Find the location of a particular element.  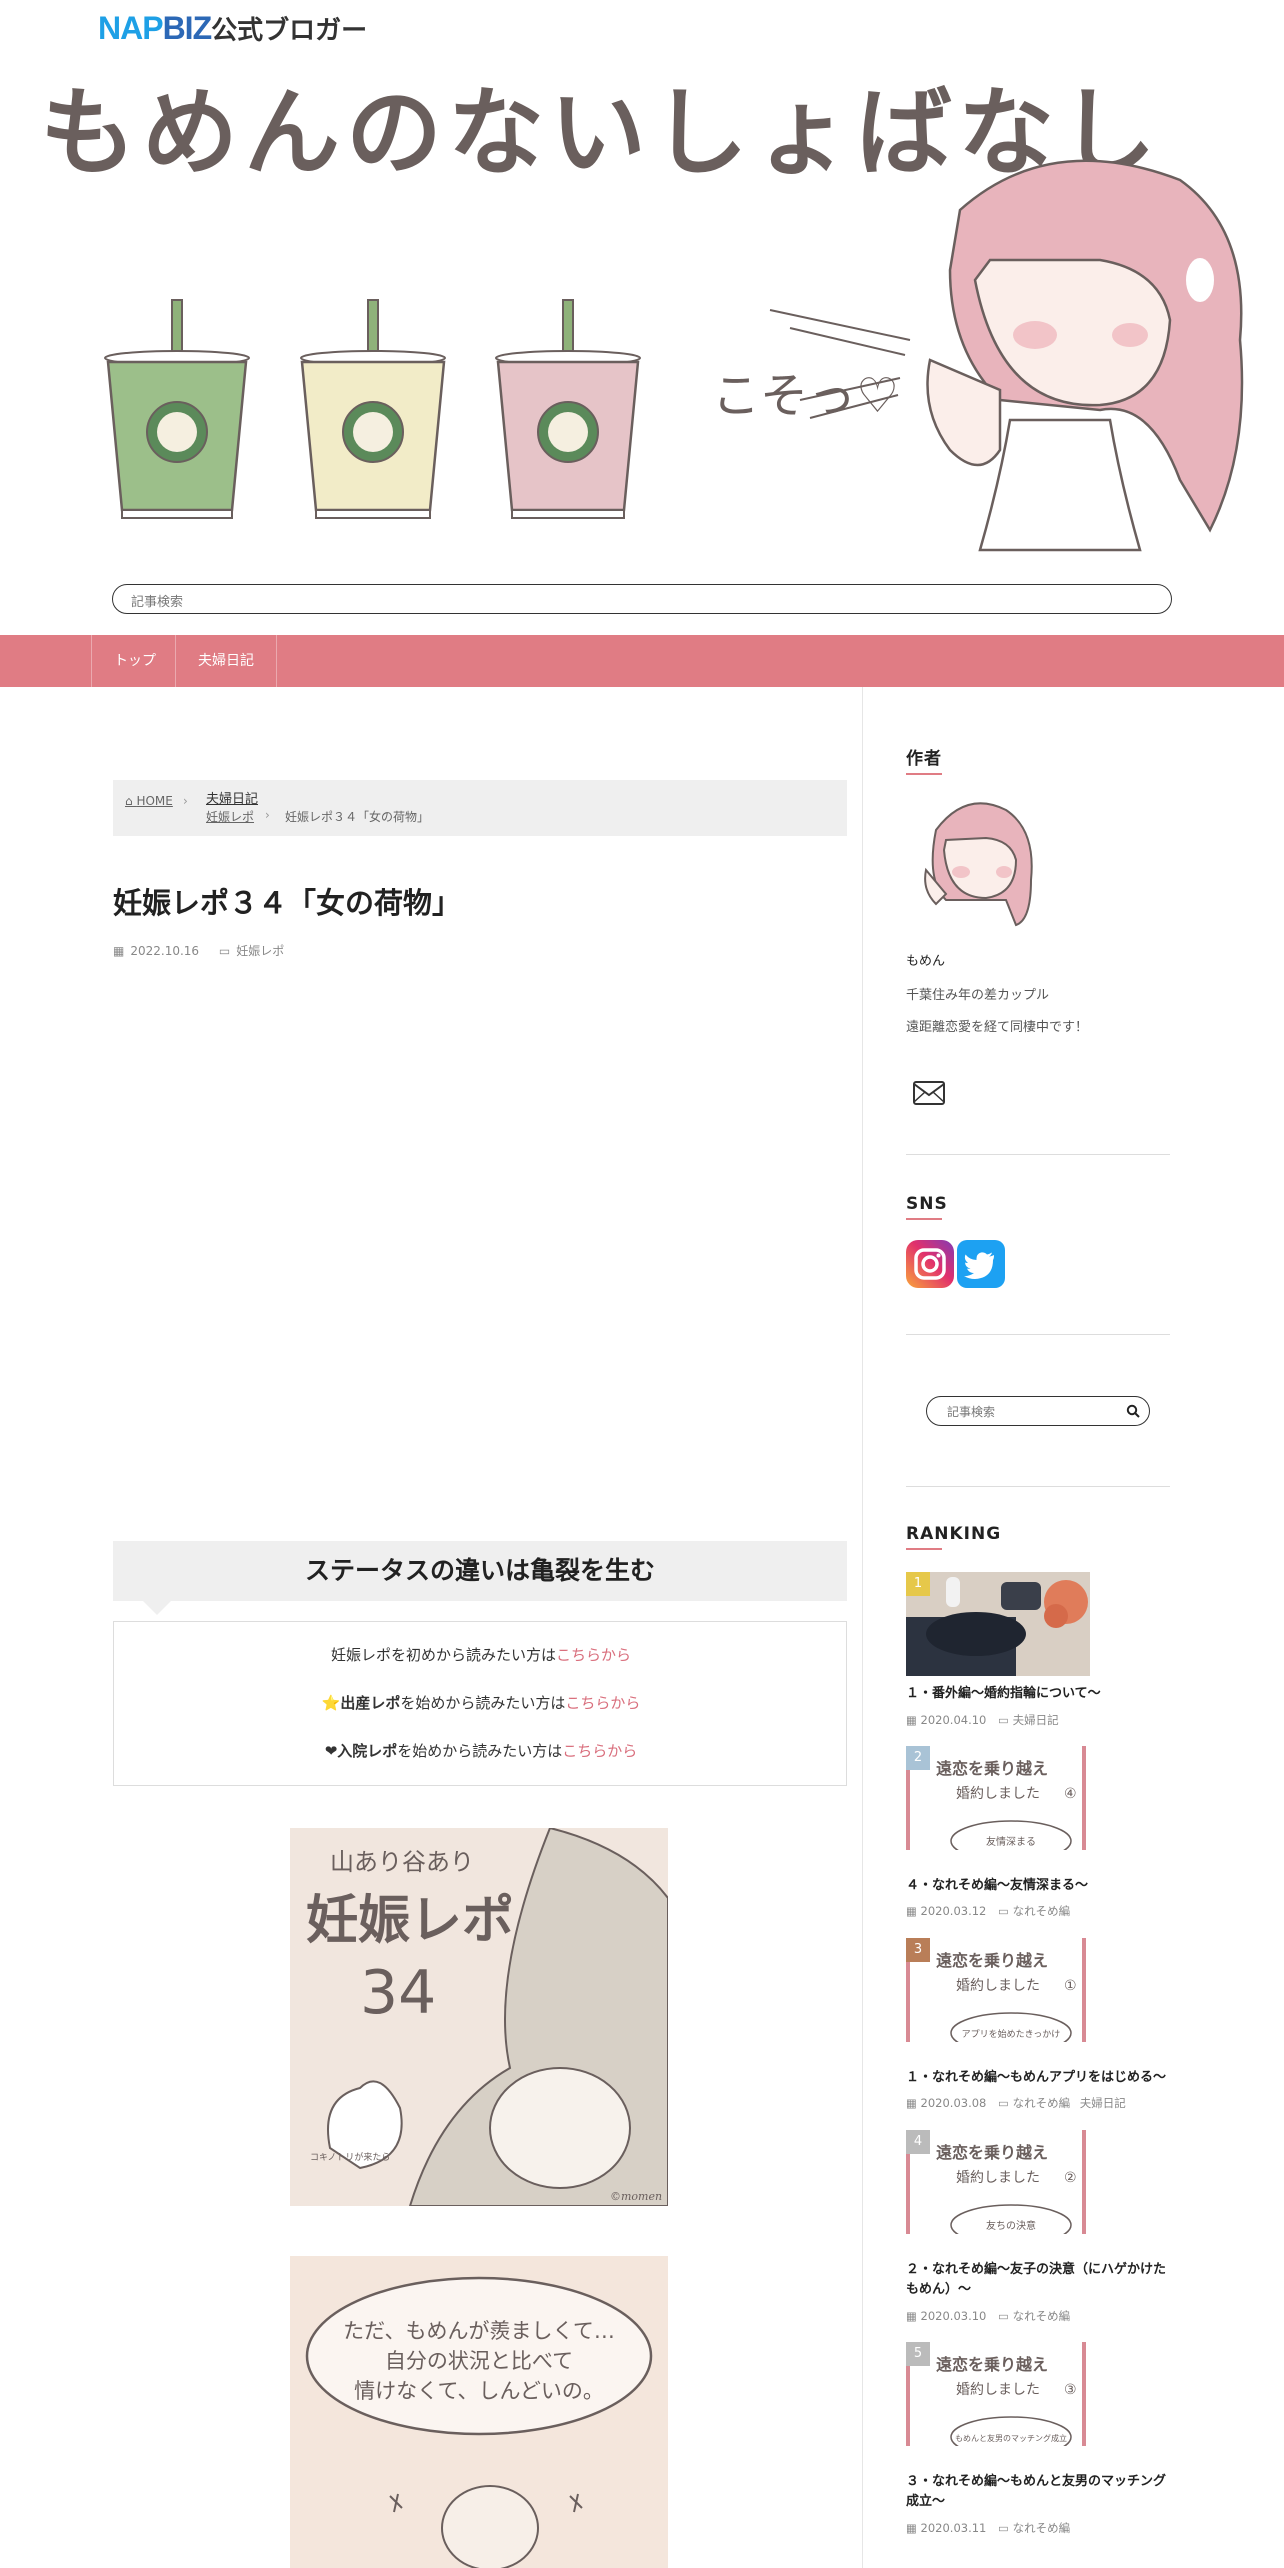

series-link-row: 妊娠レポを初めから読みたい方はこちらから is located at coordinates (481, 1654).